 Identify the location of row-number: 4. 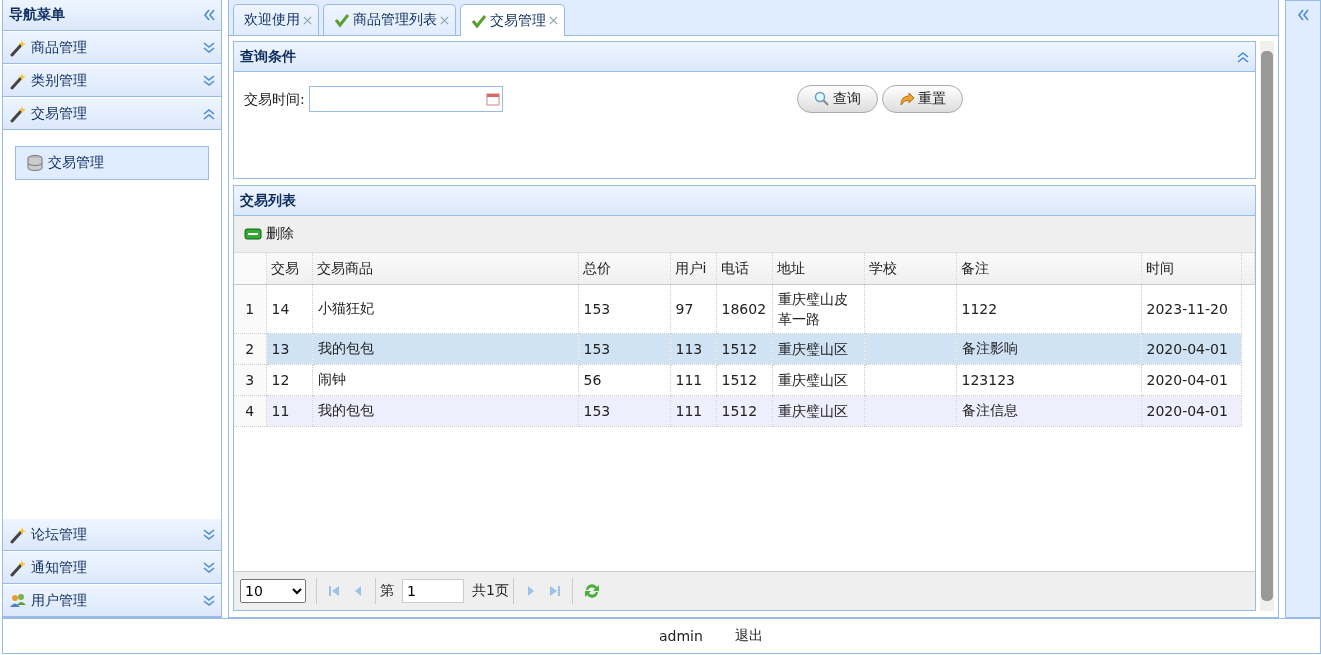
(250, 411).